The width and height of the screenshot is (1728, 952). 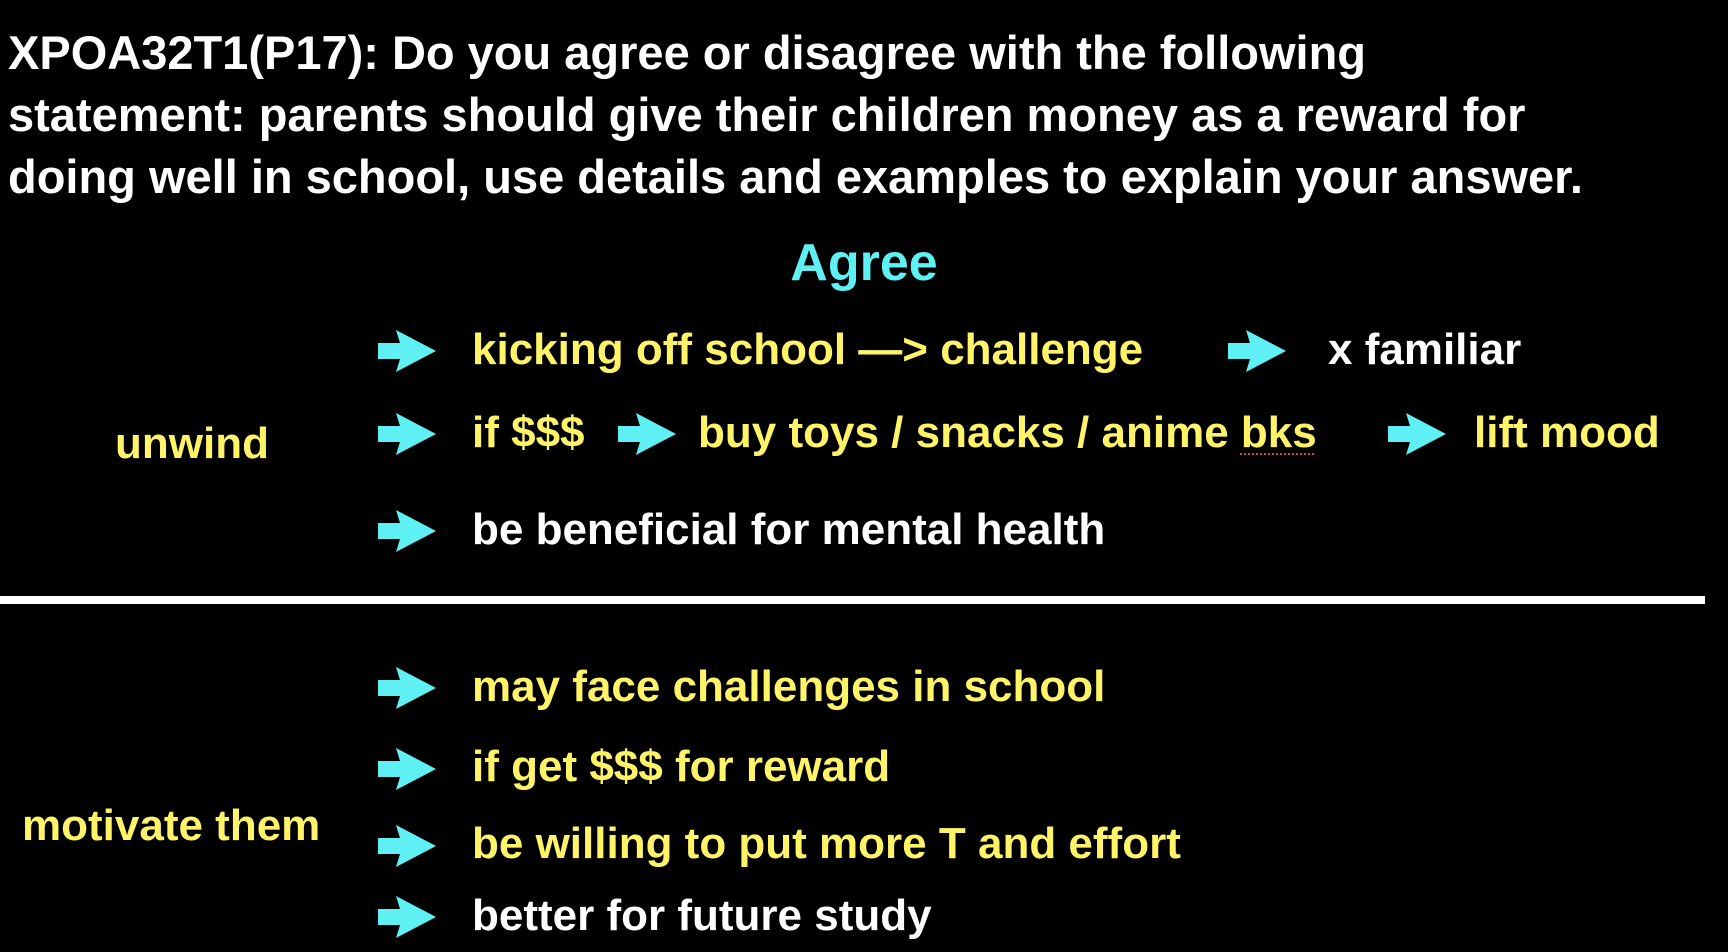 What do you see at coordinates (969, 432) in the screenshot?
I see `point-text-main: buy toys / snacks / anime` at bounding box center [969, 432].